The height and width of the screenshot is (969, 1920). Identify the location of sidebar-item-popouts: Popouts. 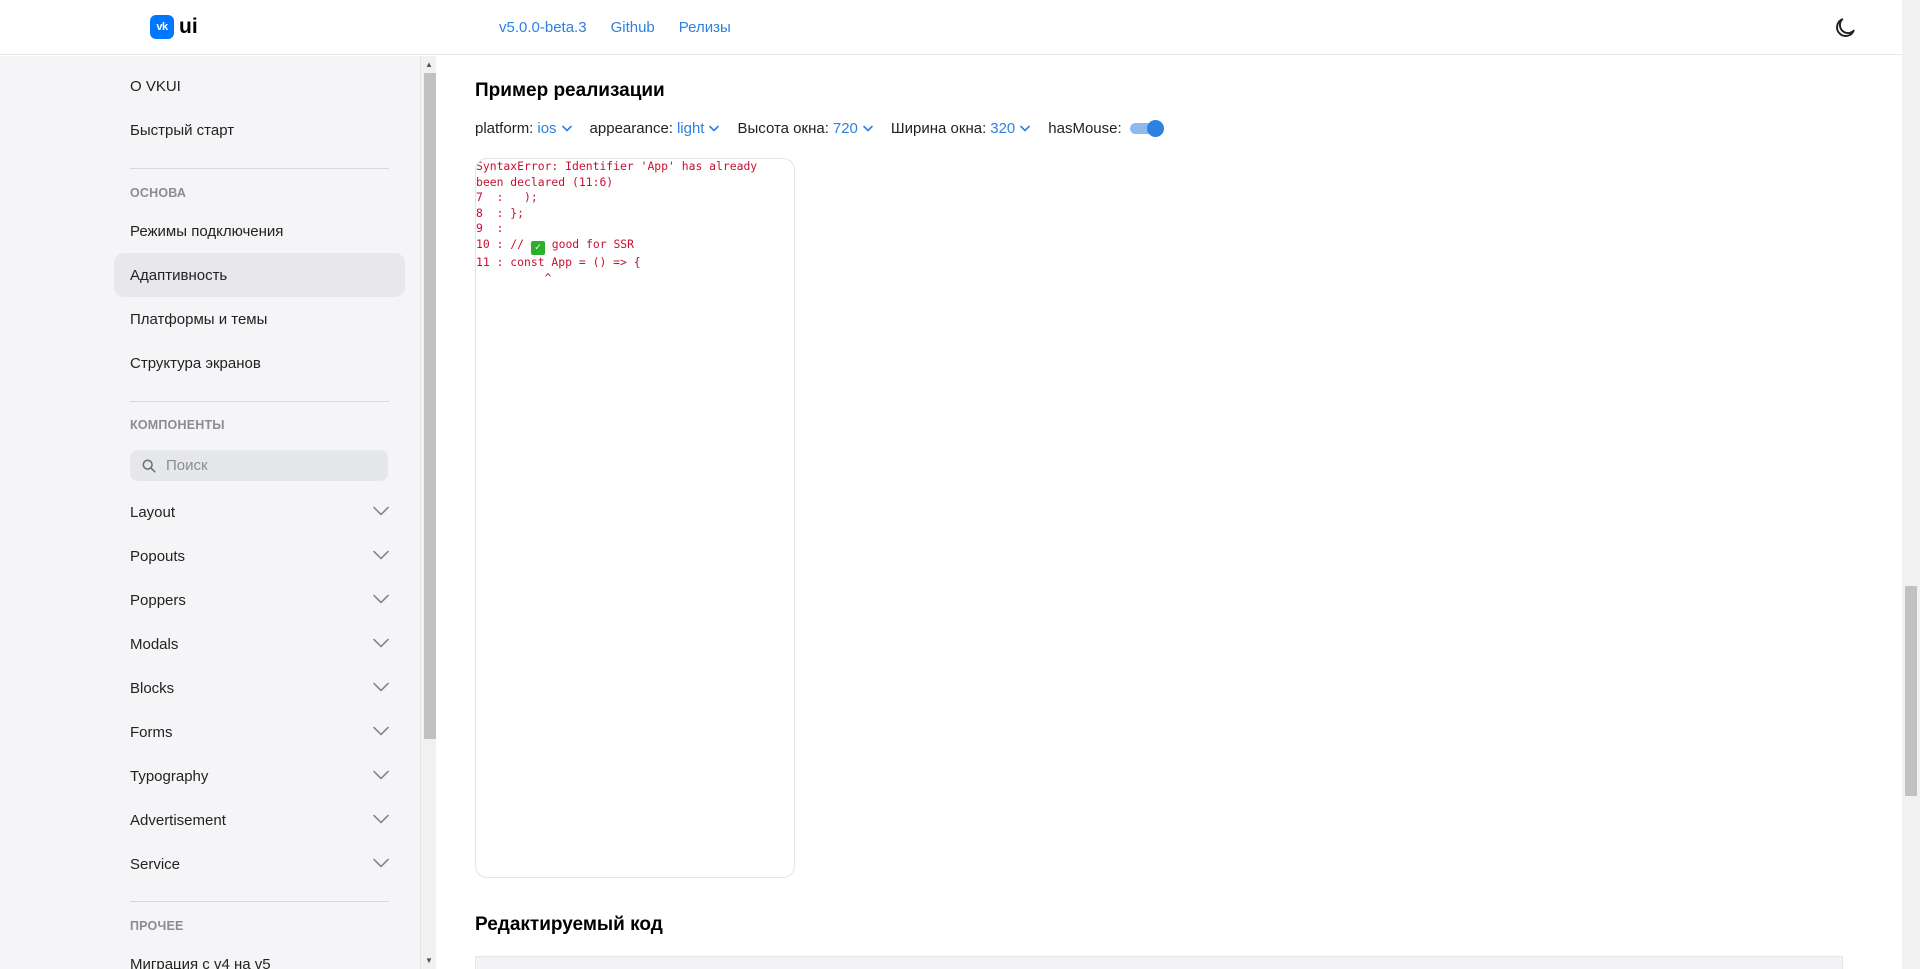
(259, 556).